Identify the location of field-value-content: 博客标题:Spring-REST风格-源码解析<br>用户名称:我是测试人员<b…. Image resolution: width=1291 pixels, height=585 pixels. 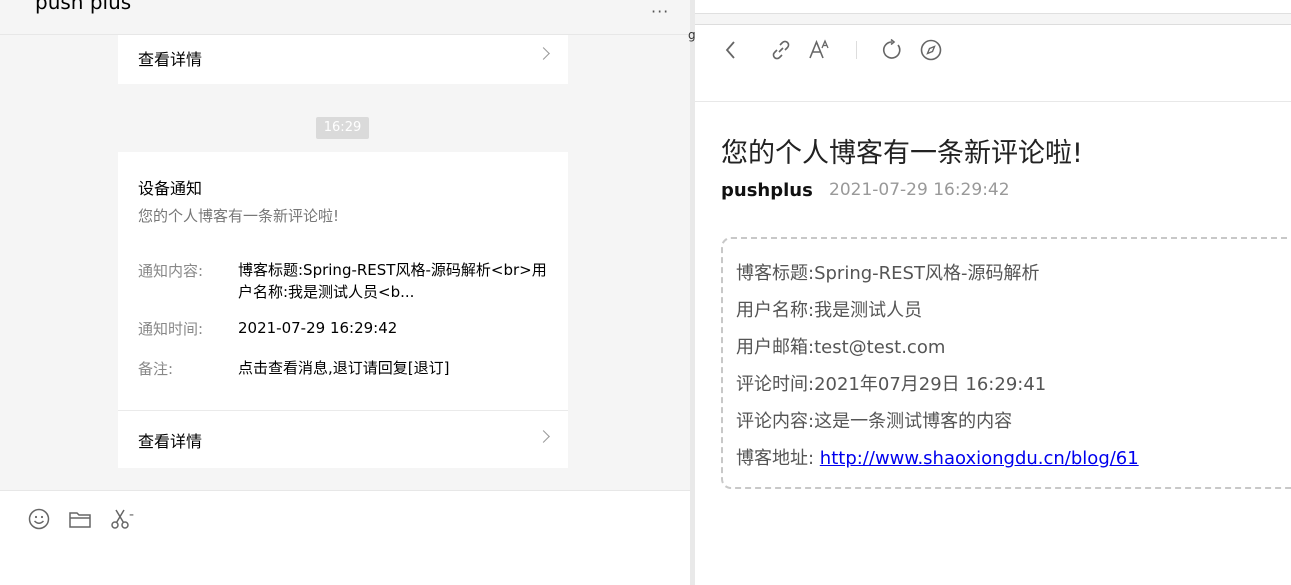
(392, 281).